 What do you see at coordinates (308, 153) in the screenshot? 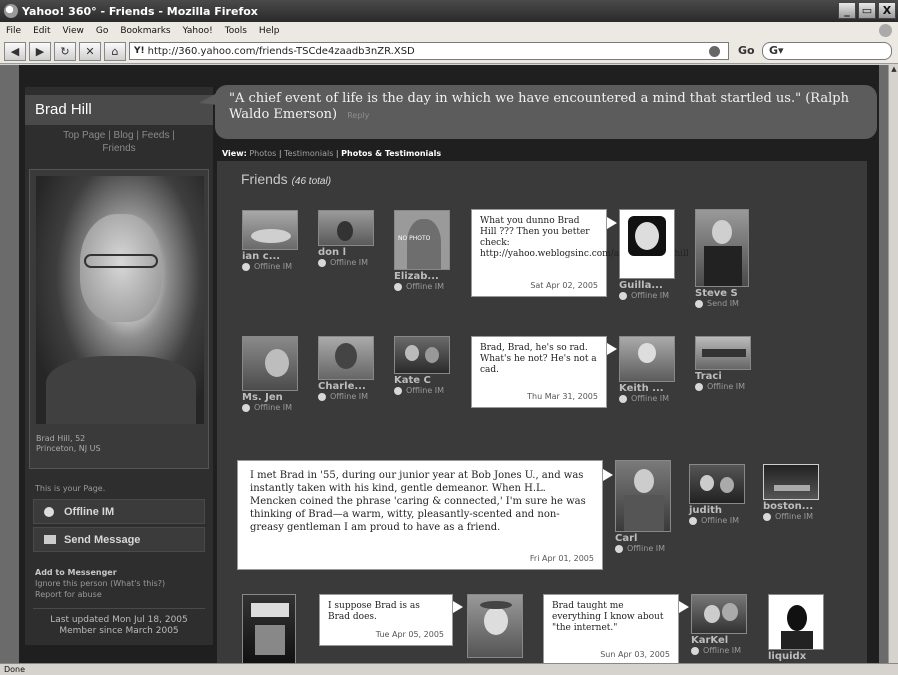
I see `view-testimonials-link: Testimonials` at bounding box center [308, 153].